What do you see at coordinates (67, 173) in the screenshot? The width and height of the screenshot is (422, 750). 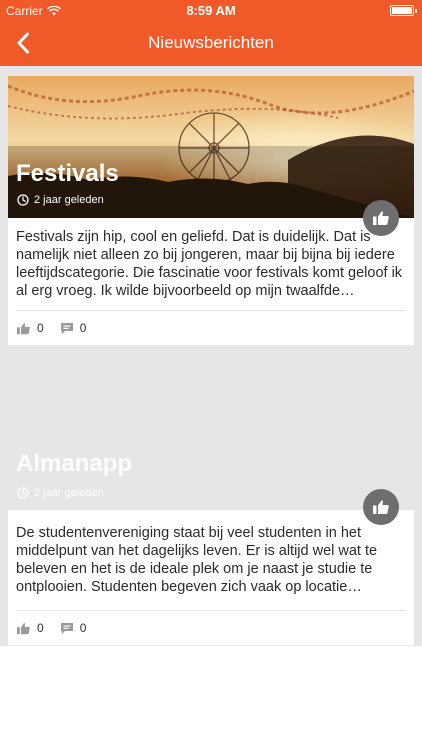 I see `news-card-title: Festivals` at bounding box center [67, 173].